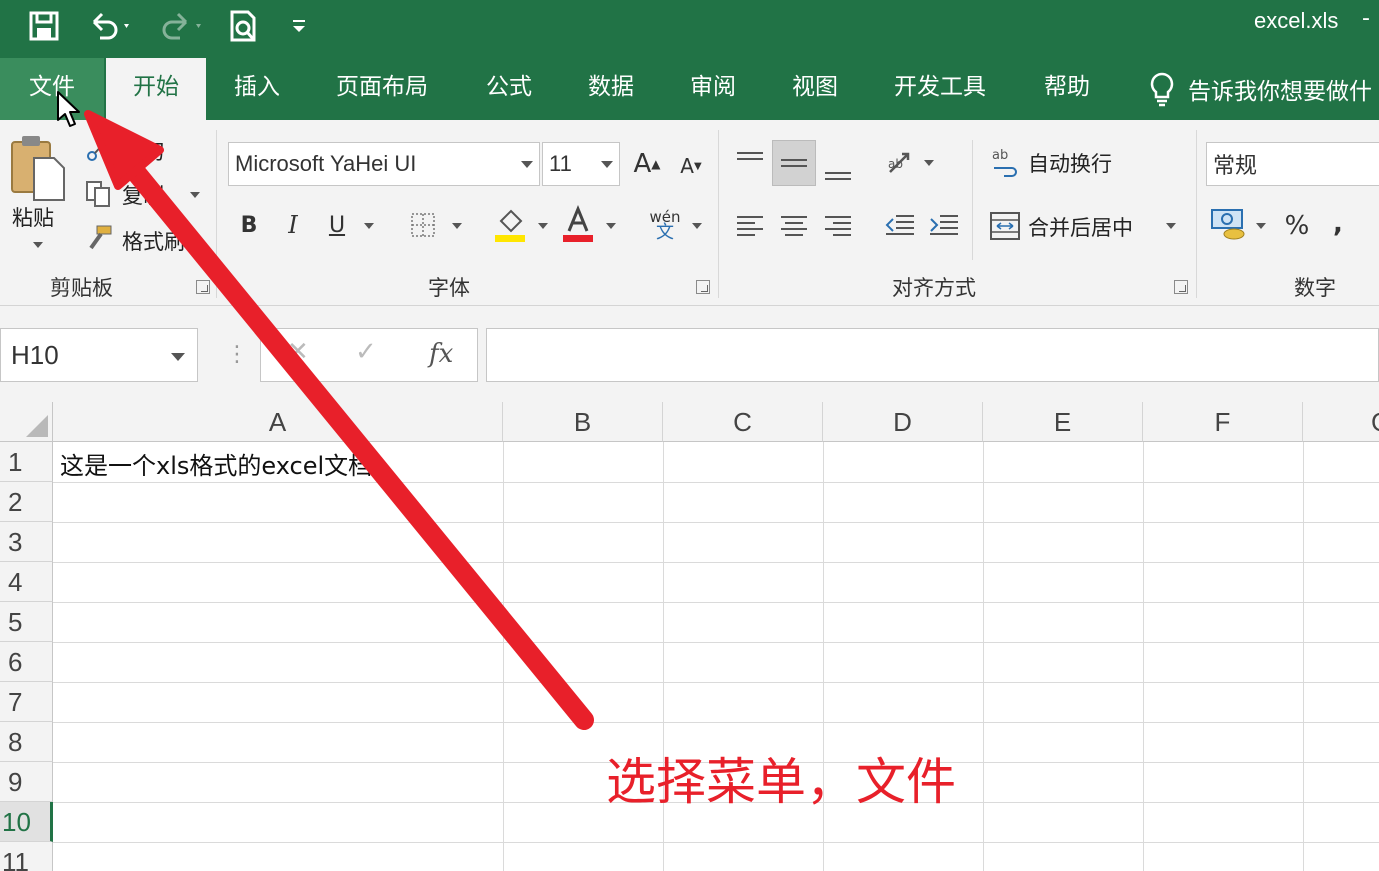 This screenshot has height=871, width=1379. Describe the element at coordinates (703, 287) in the screenshot. I see `font-launcher-icon` at that location.